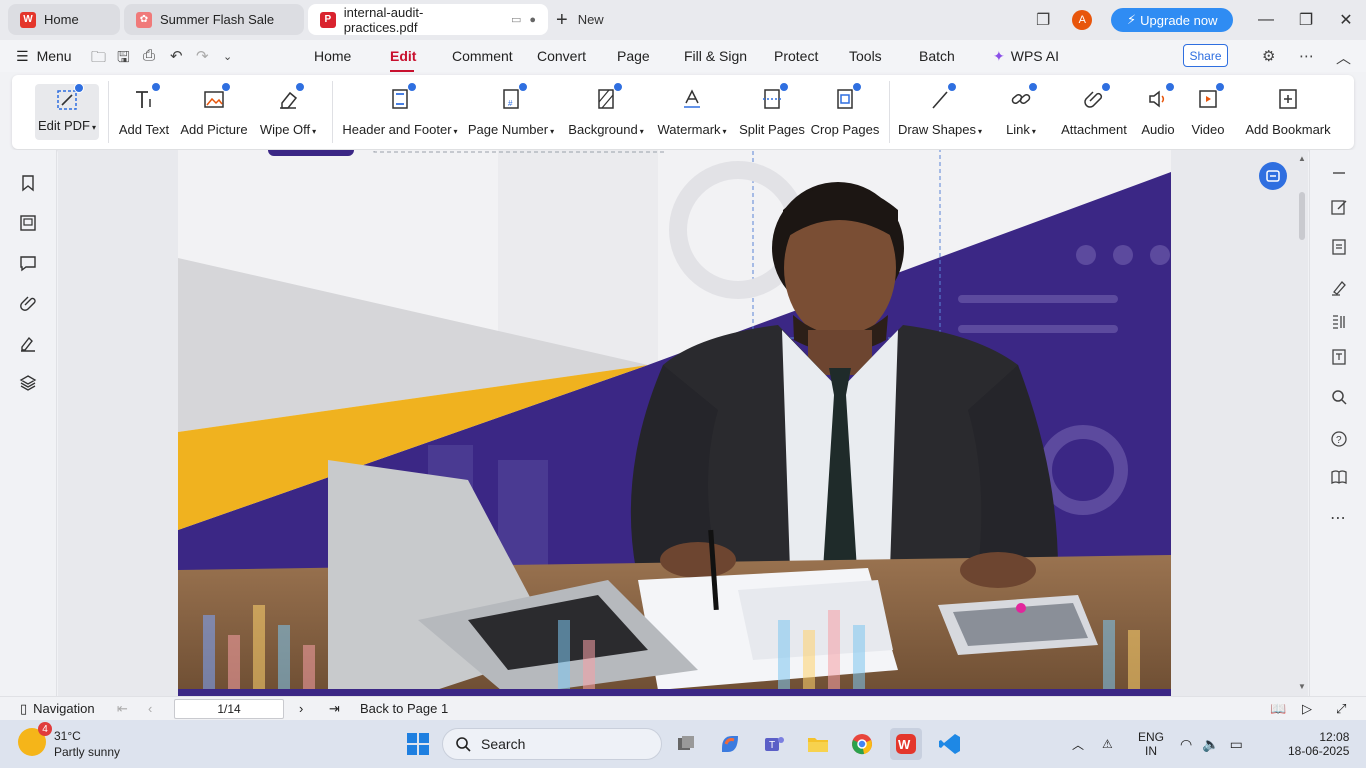 The height and width of the screenshot is (768, 1366). What do you see at coordinates (1339, 477) in the screenshot?
I see `book-icon` at bounding box center [1339, 477].